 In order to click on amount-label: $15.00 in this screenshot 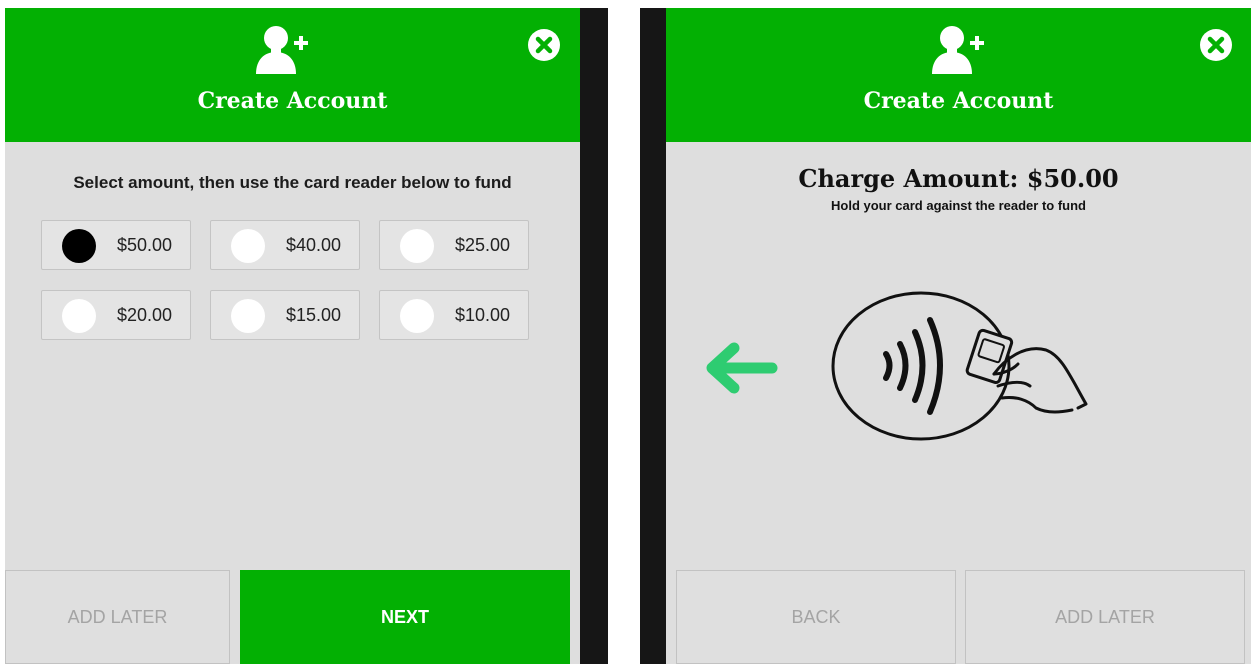, I will do `click(313, 315)`.